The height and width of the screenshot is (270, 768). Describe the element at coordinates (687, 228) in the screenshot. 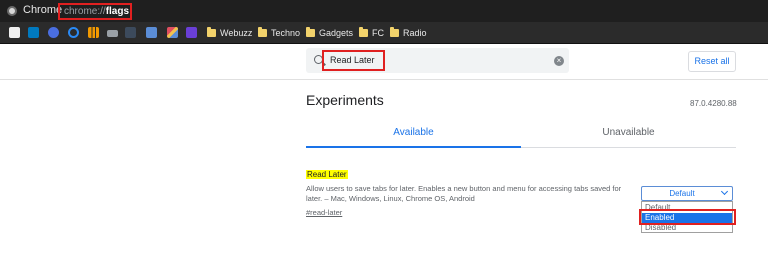

I see `option-disabled: Disabled` at that location.